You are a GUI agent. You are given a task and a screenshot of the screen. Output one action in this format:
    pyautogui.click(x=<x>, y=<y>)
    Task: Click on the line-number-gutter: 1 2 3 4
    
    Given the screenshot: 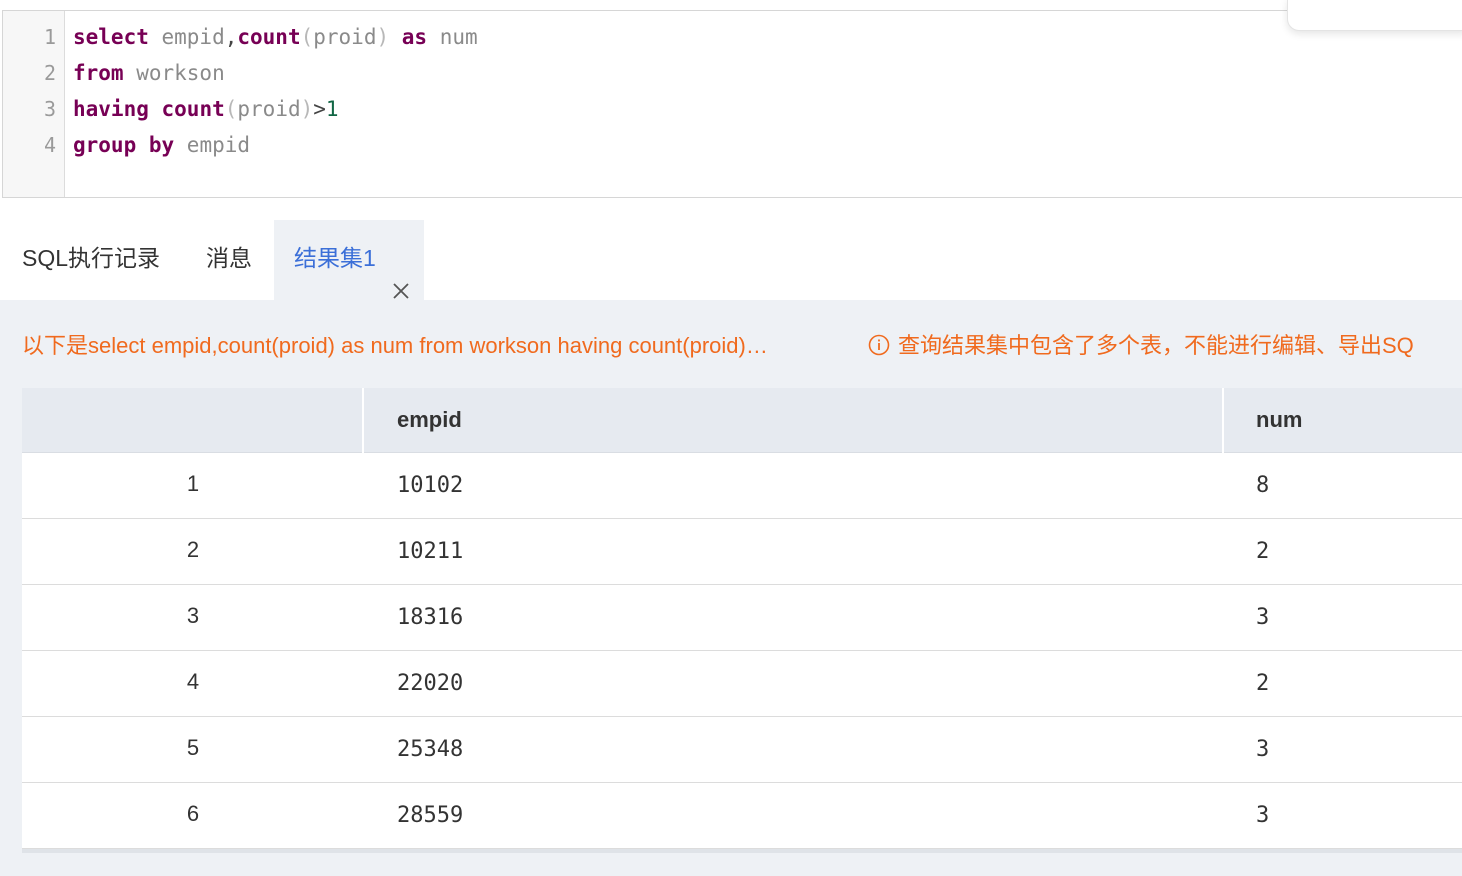 What is the action you would take?
    pyautogui.click(x=34, y=104)
    